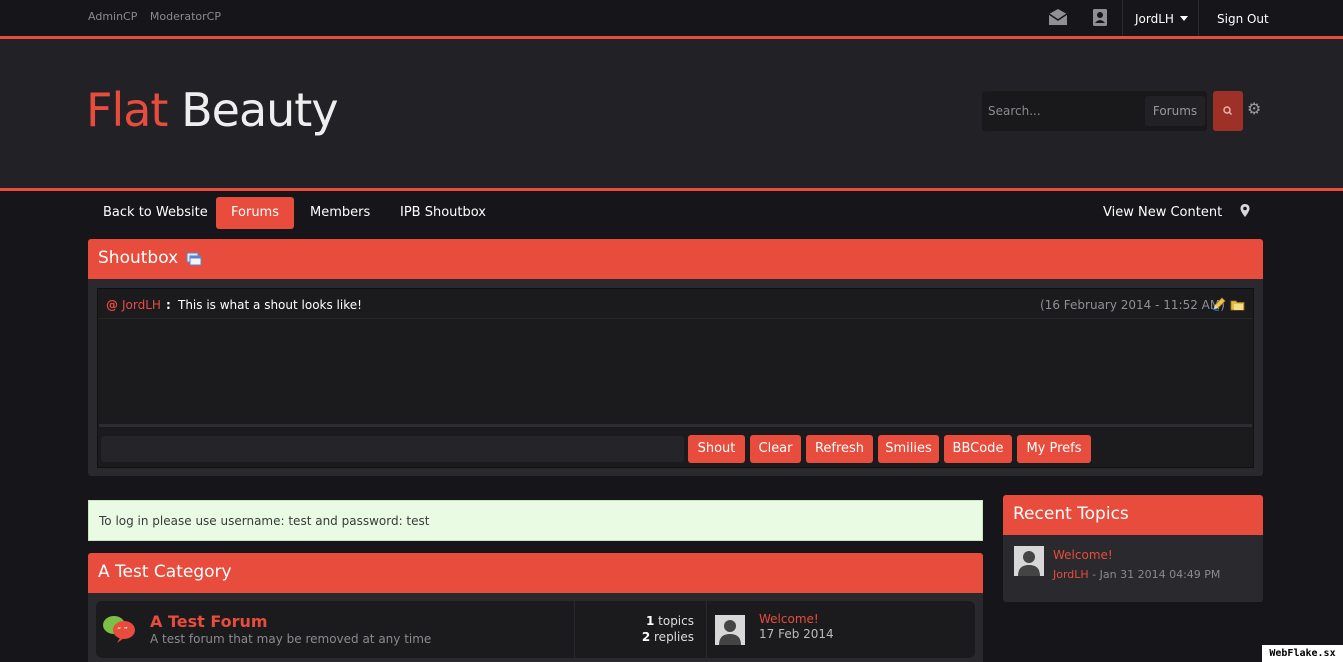  I want to click on nav-view-new-content: View New Content, so click(1162, 213).